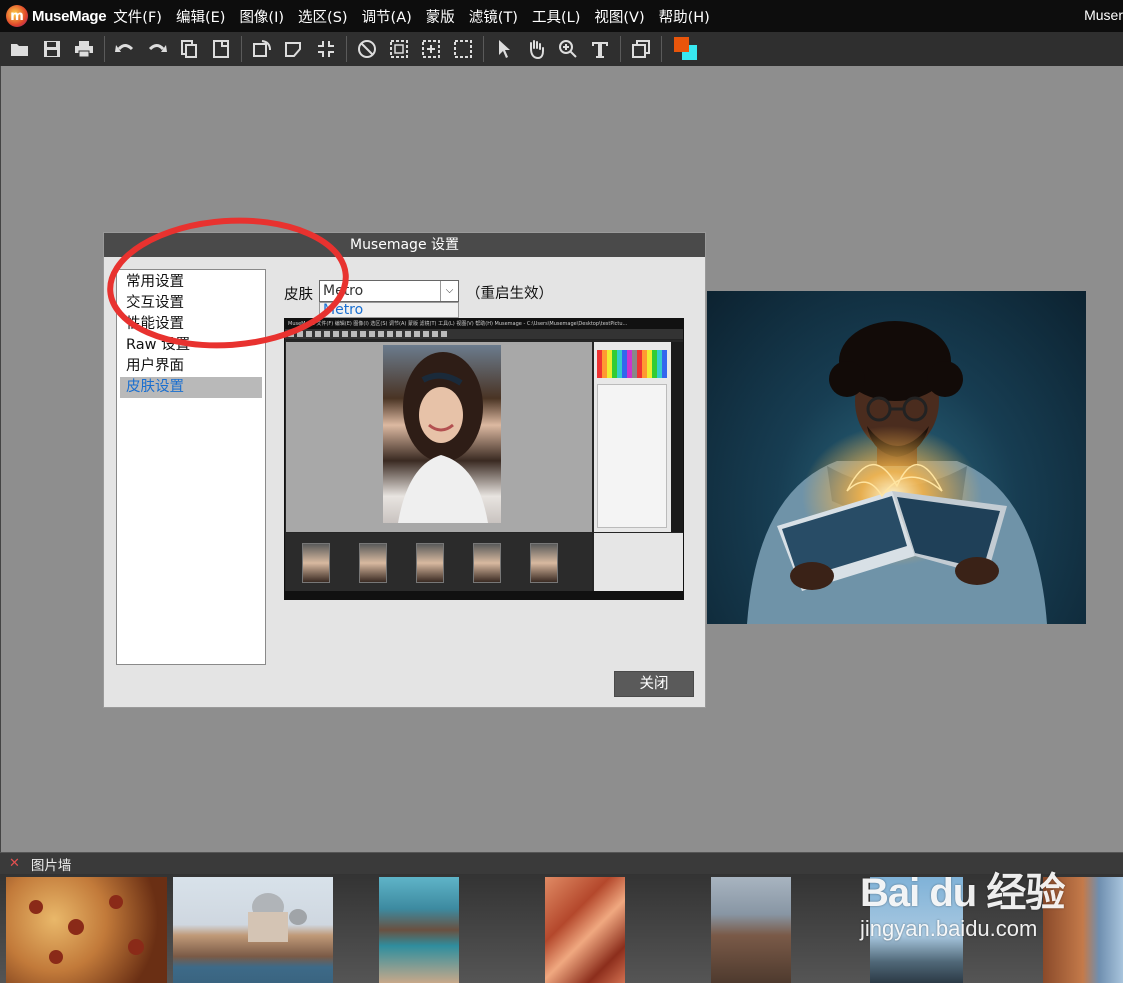 This screenshot has width=1123, height=983. I want to click on open-icon, so click(20, 49).